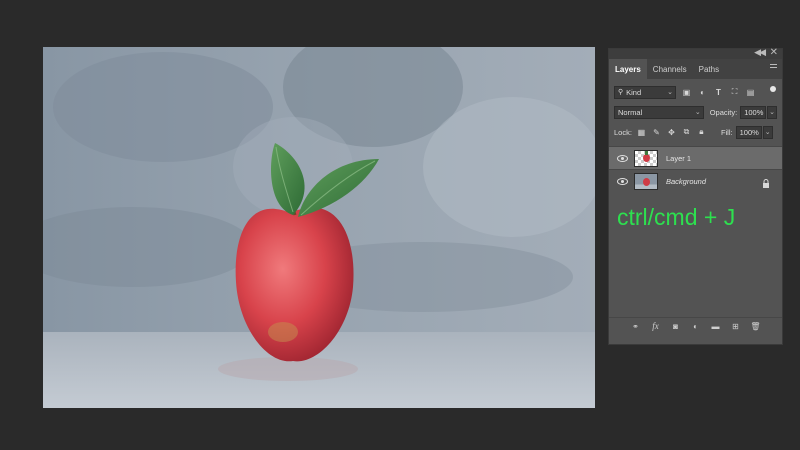 The height and width of the screenshot is (450, 800). Describe the element at coordinates (695, 53) in the screenshot. I see `panel-title-bar: ◀◀ ✕` at that location.